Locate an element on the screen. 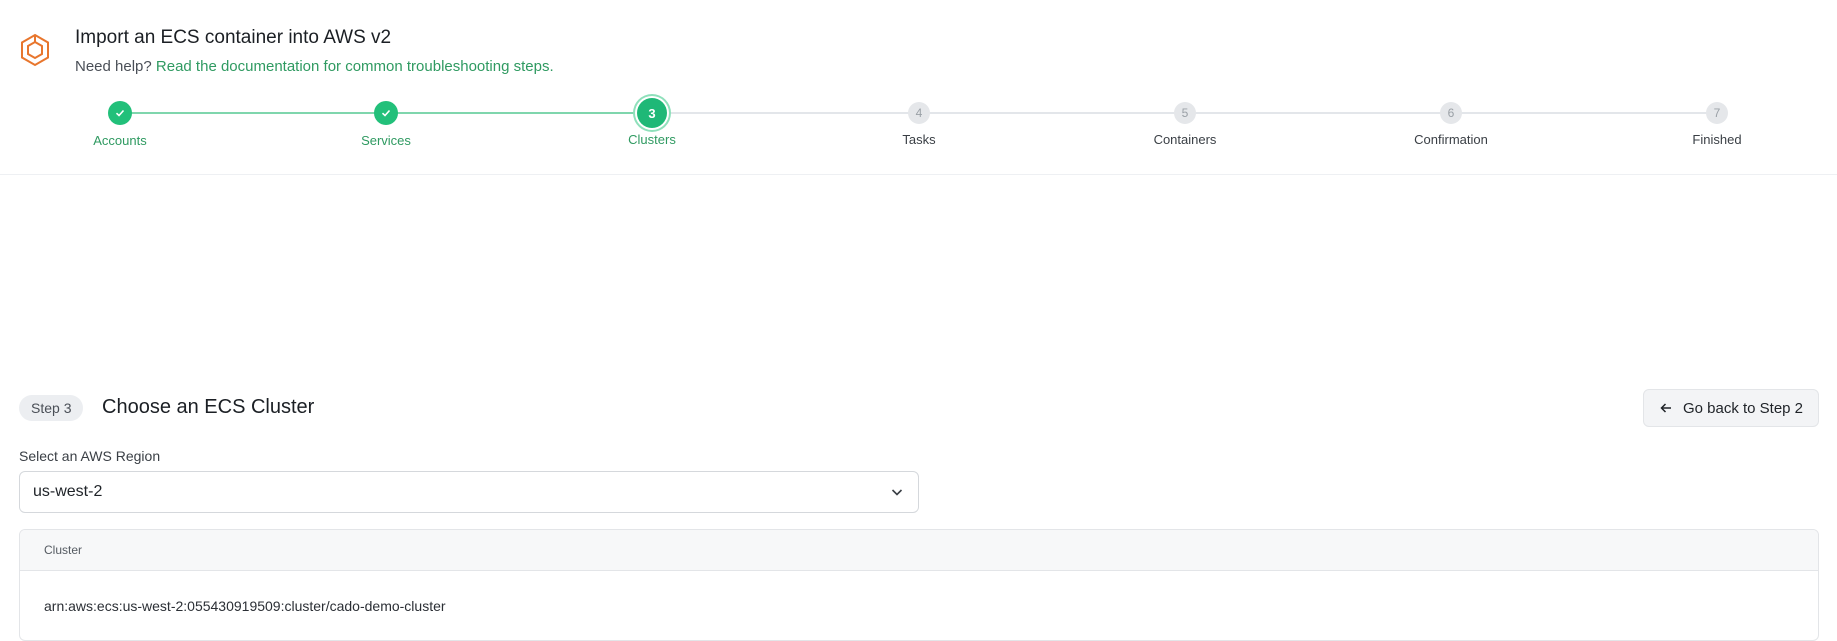 The height and width of the screenshot is (641, 1837). table-header: Cluster is located at coordinates (919, 550).